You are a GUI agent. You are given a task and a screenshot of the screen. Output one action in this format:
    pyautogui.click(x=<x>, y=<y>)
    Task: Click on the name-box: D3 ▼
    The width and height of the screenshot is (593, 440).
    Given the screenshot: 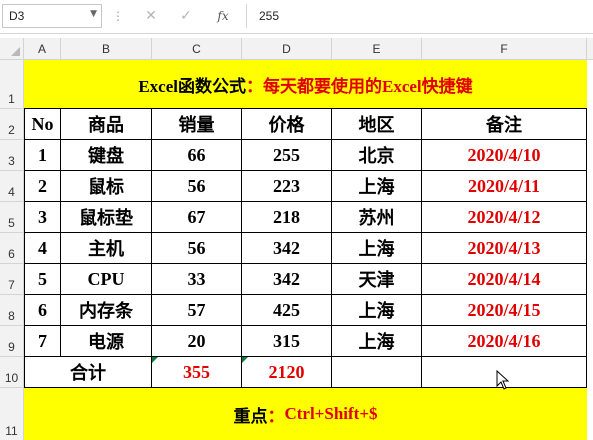 What is the action you would take?
    pyautogui.click(x=52, y=16)
    